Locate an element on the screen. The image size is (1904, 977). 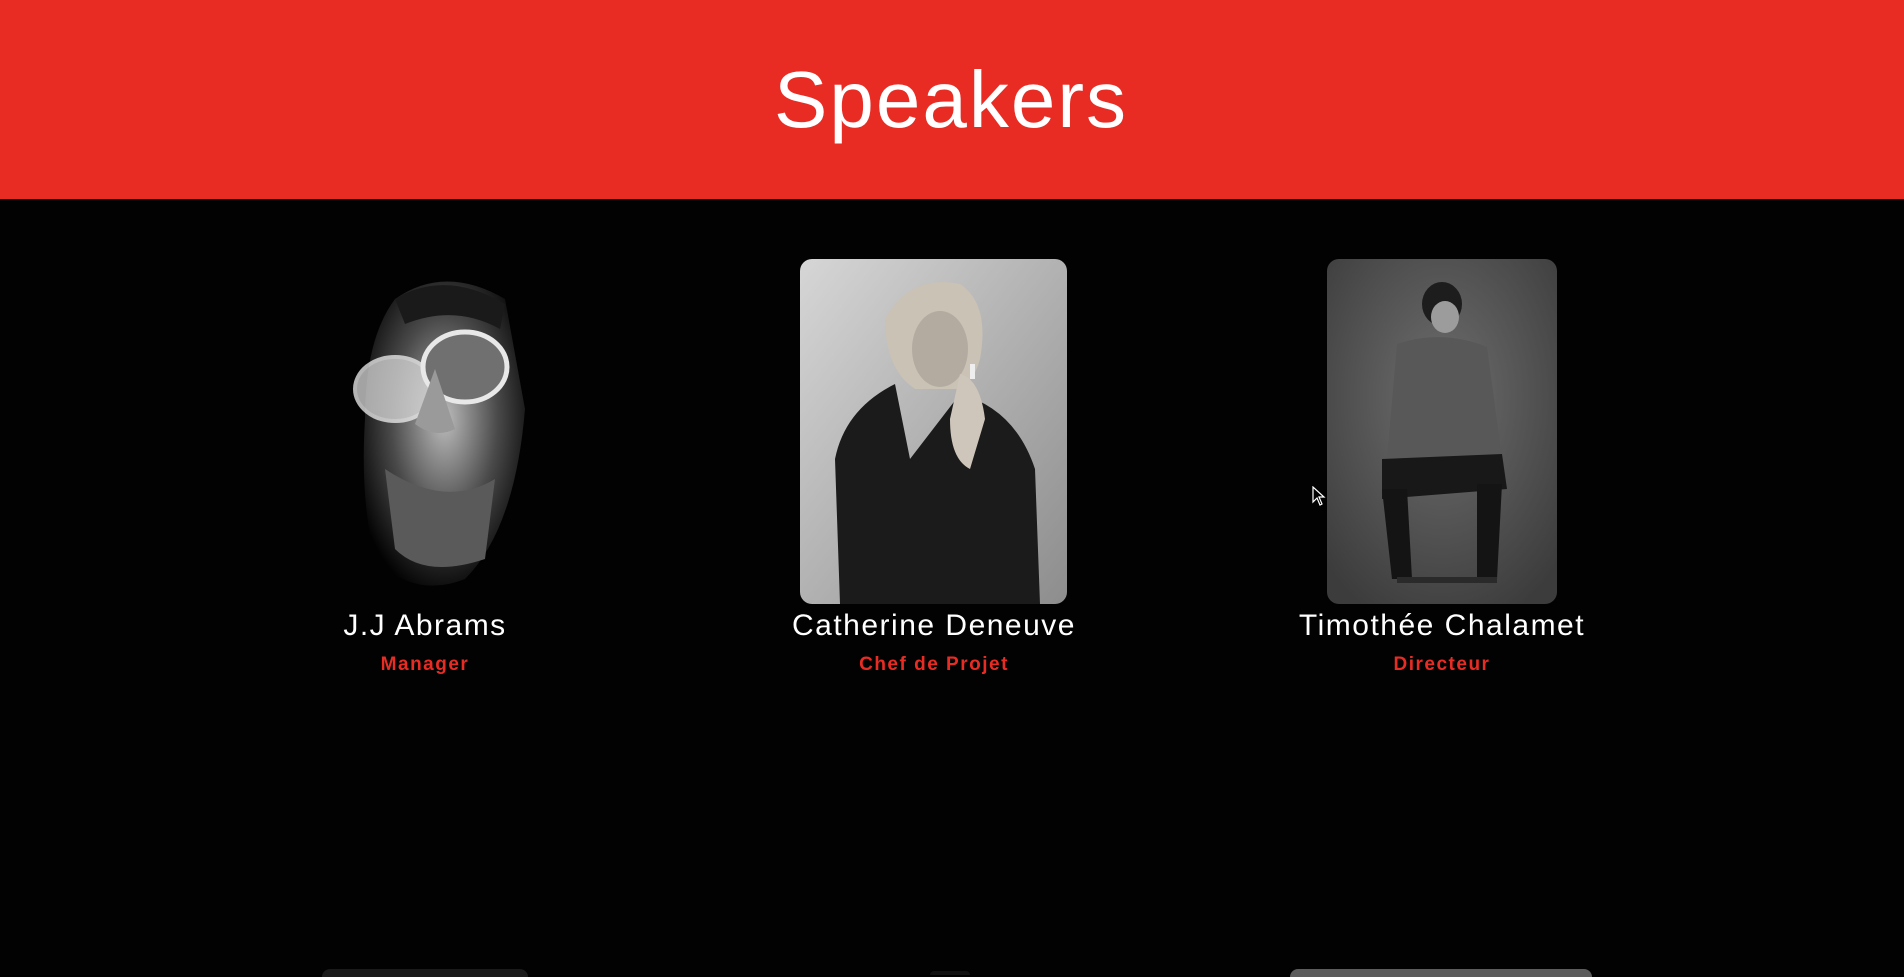
speaker-photo-portrait-woman-lighter-icon is located at coordinates (933, 431).